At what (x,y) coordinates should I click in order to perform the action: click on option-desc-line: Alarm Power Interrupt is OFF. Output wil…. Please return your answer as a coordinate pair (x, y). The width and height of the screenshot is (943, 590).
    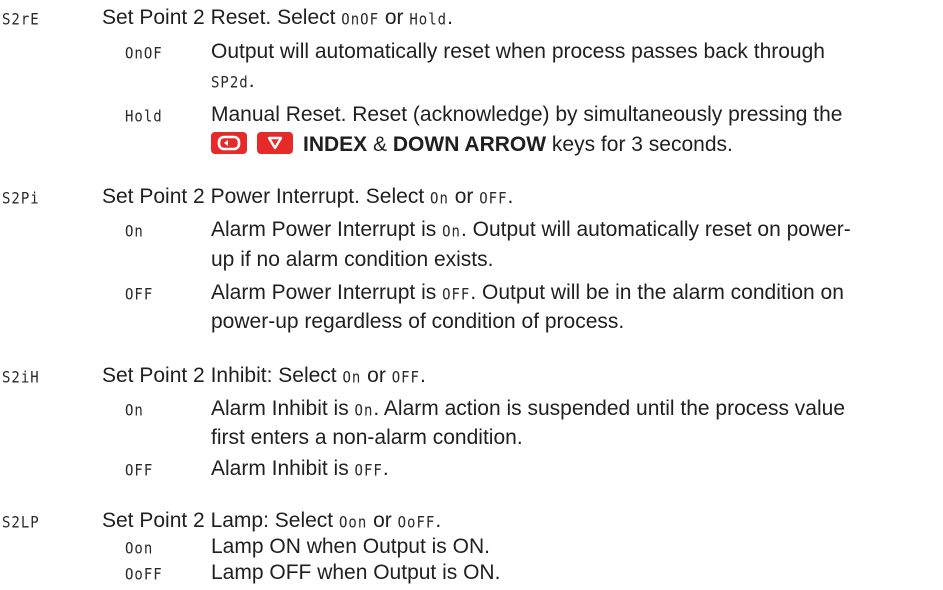
    Looking at the image, I should click on (527, 293).